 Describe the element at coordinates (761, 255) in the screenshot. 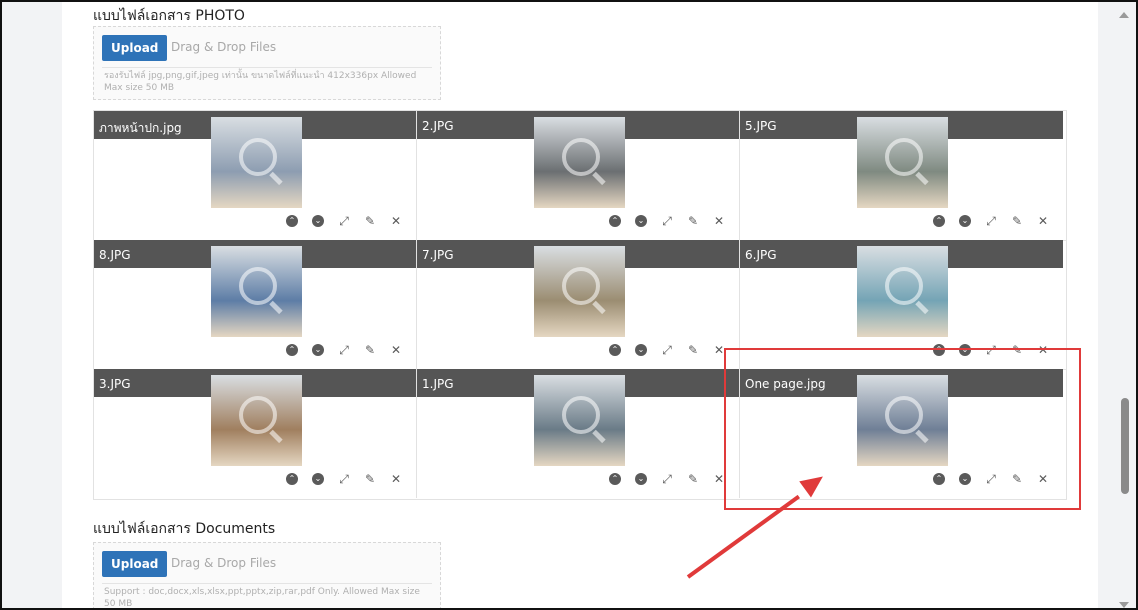

I see `gallery-item-filename: 6.JPG` at that location.